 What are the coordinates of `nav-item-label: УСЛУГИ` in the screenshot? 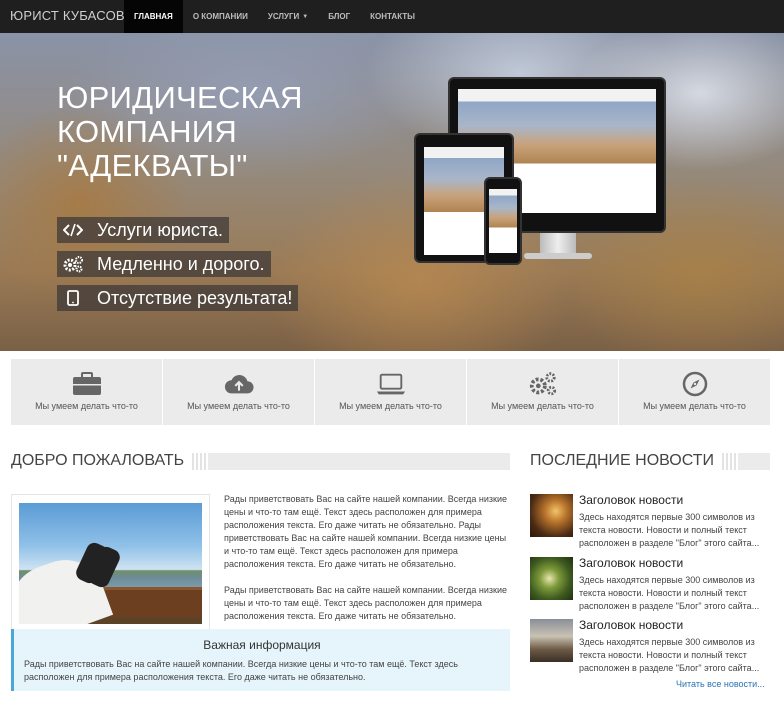 It's located at (283, 16).